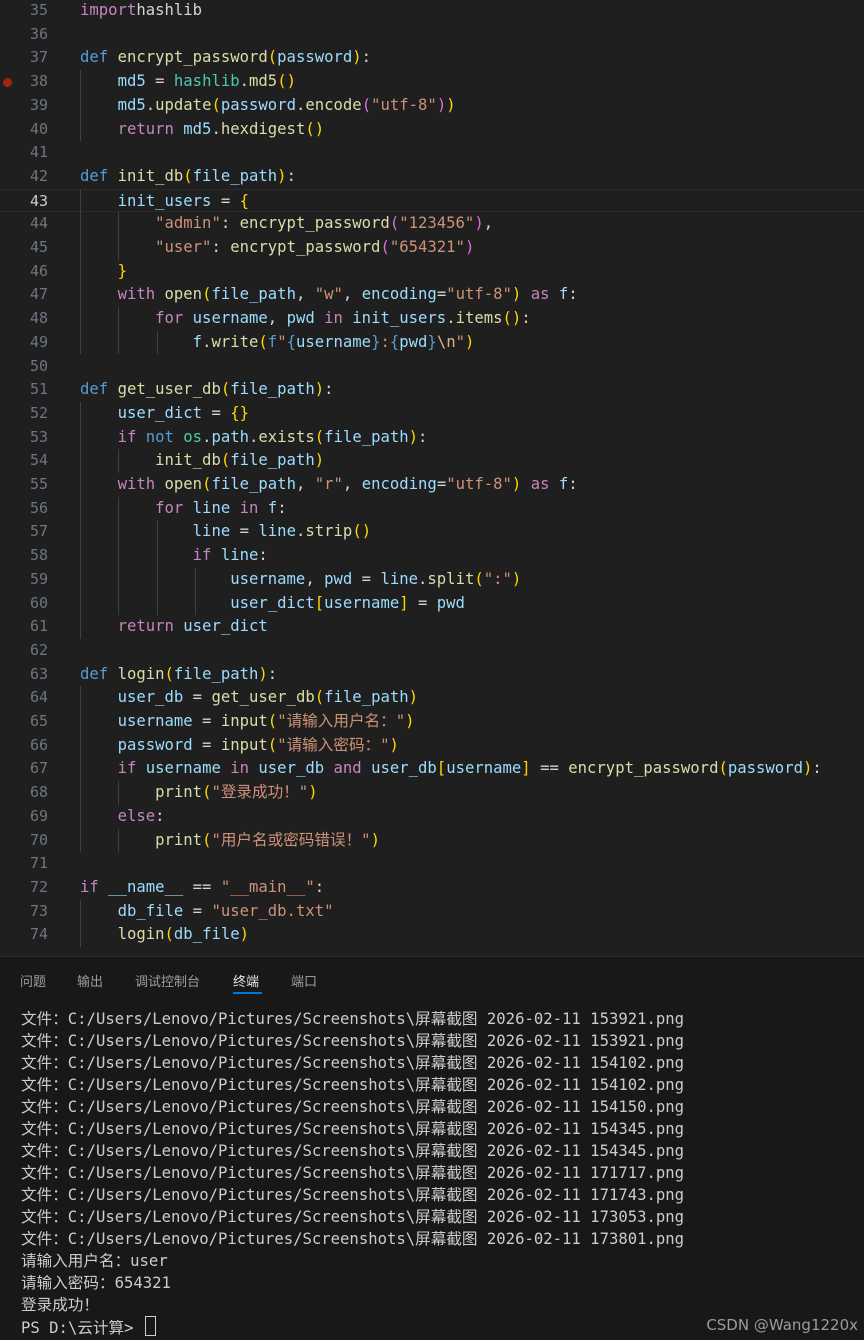 This screenshot has height=1340, width=864. I want to click on code-text: username = input("请输入用户名："), so click(247, 722).